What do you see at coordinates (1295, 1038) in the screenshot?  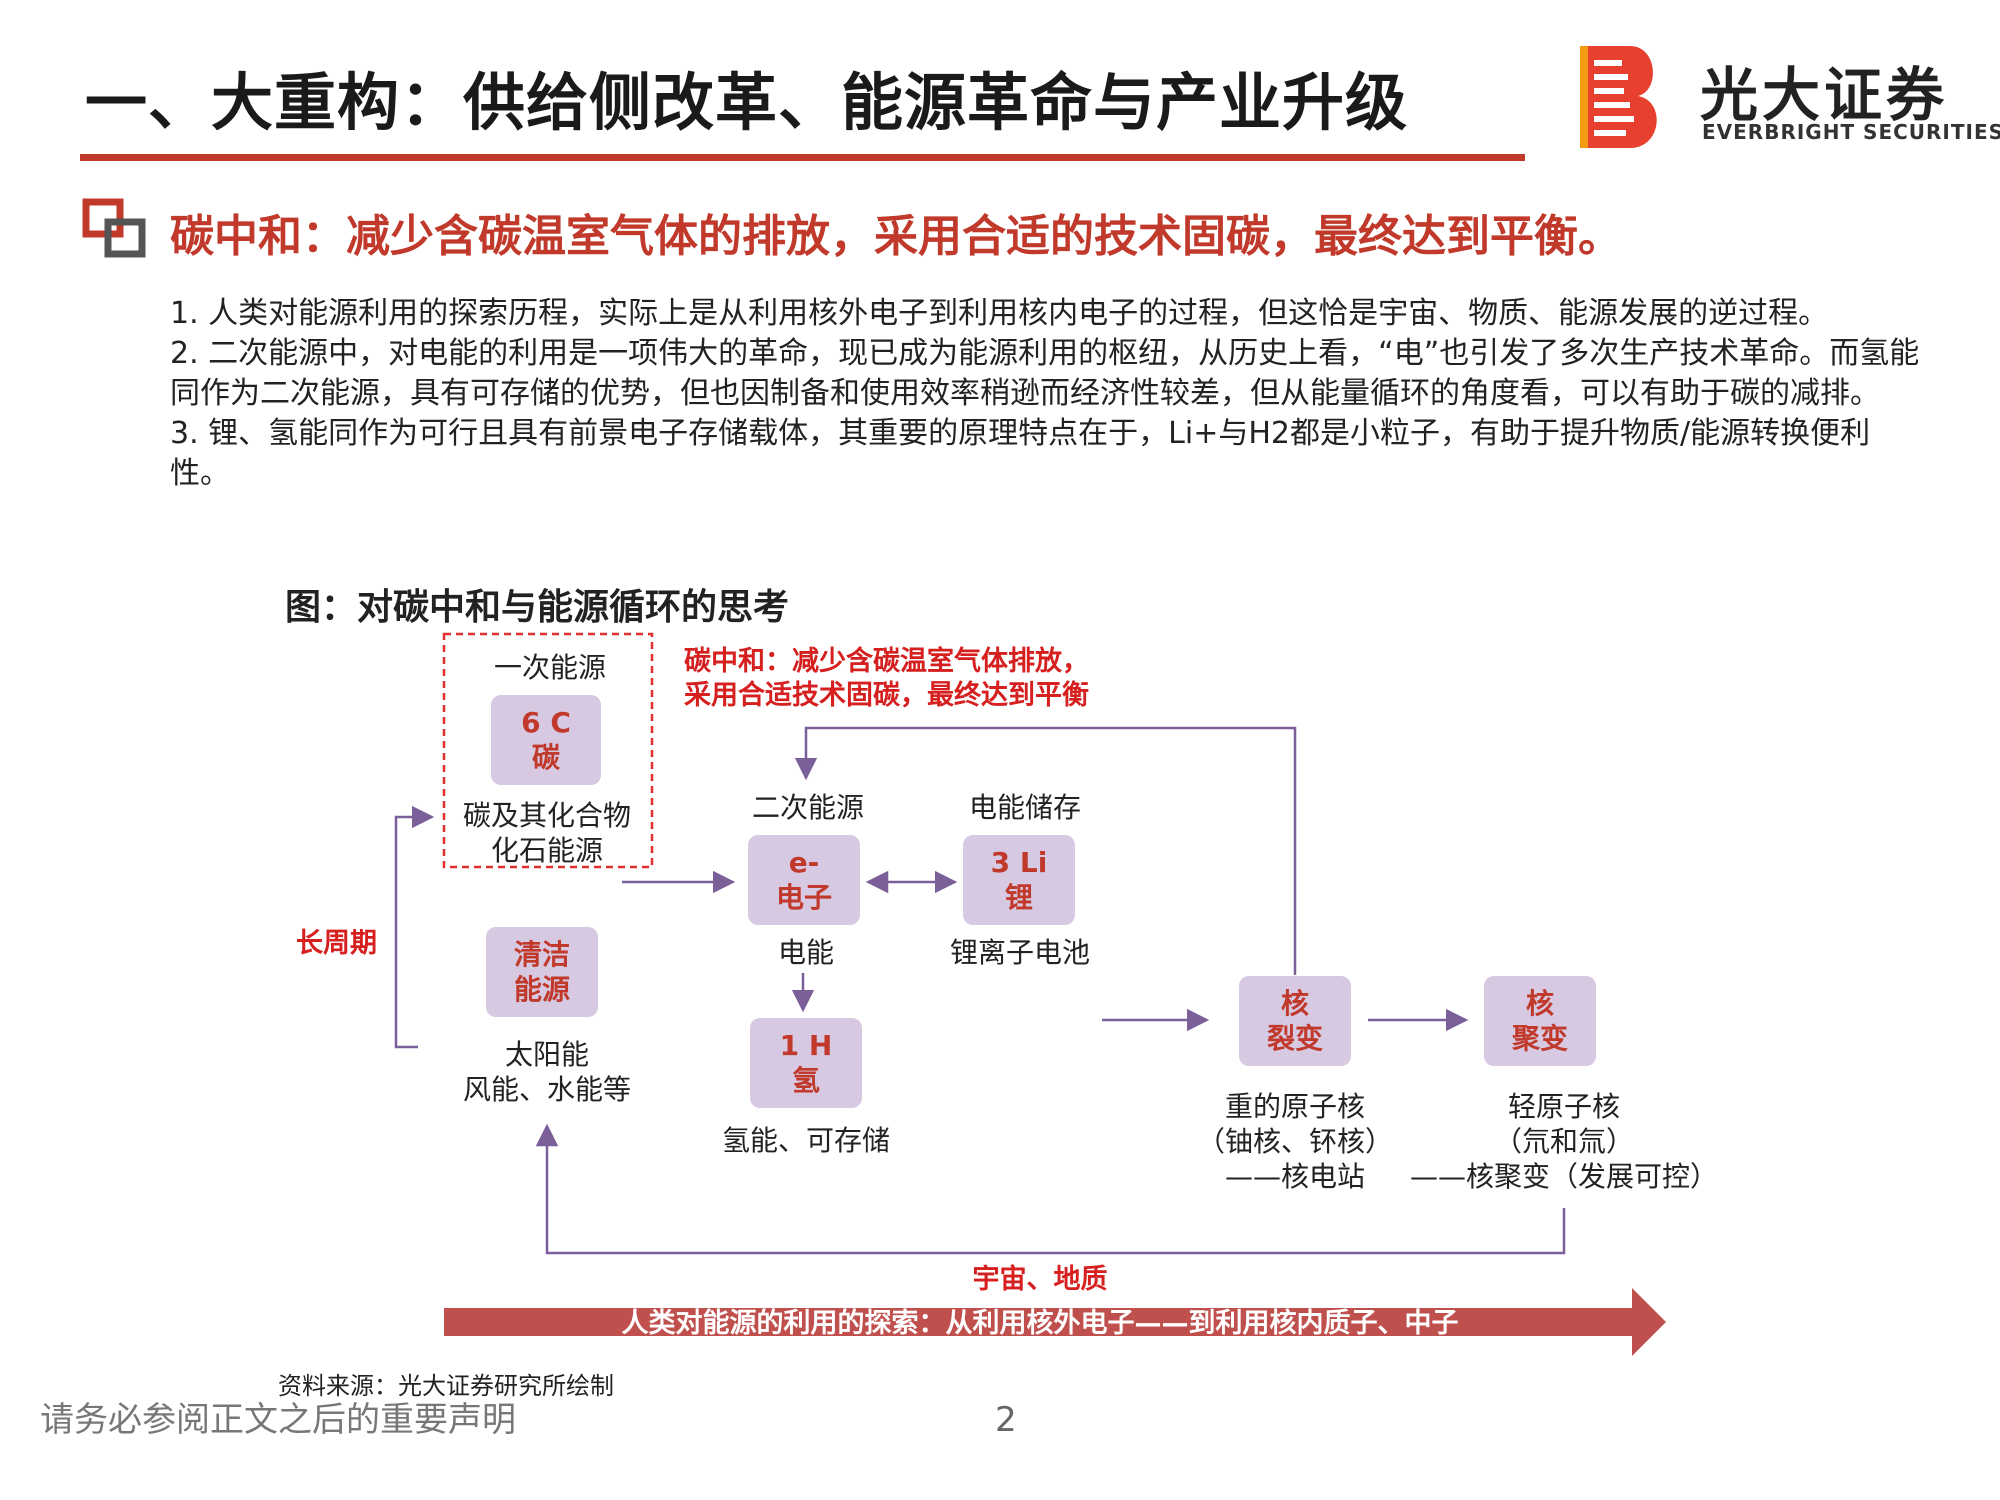 I see `fission-box-line2: 裂变` at bounding box center [1295, 1038].